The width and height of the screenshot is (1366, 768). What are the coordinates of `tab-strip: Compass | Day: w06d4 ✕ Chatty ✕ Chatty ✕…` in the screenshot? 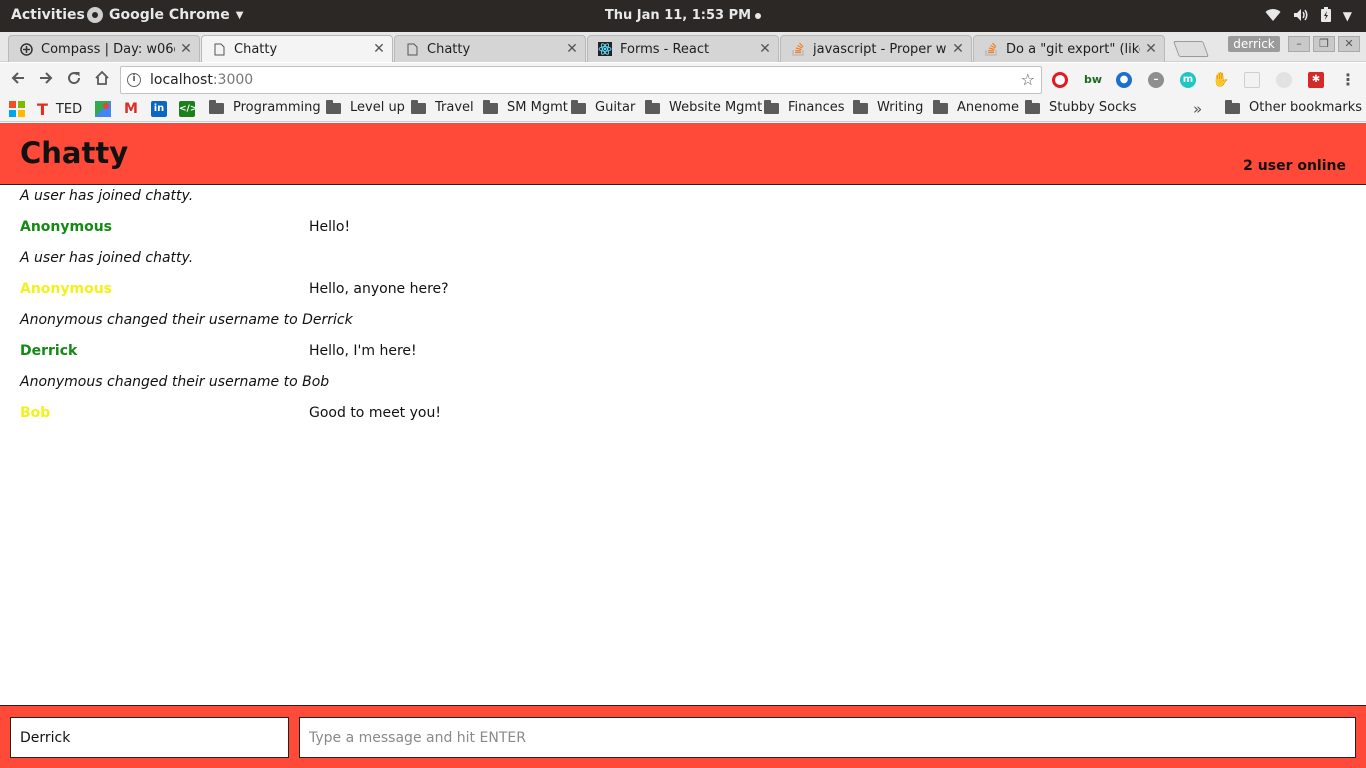 It's located at (683, 47).